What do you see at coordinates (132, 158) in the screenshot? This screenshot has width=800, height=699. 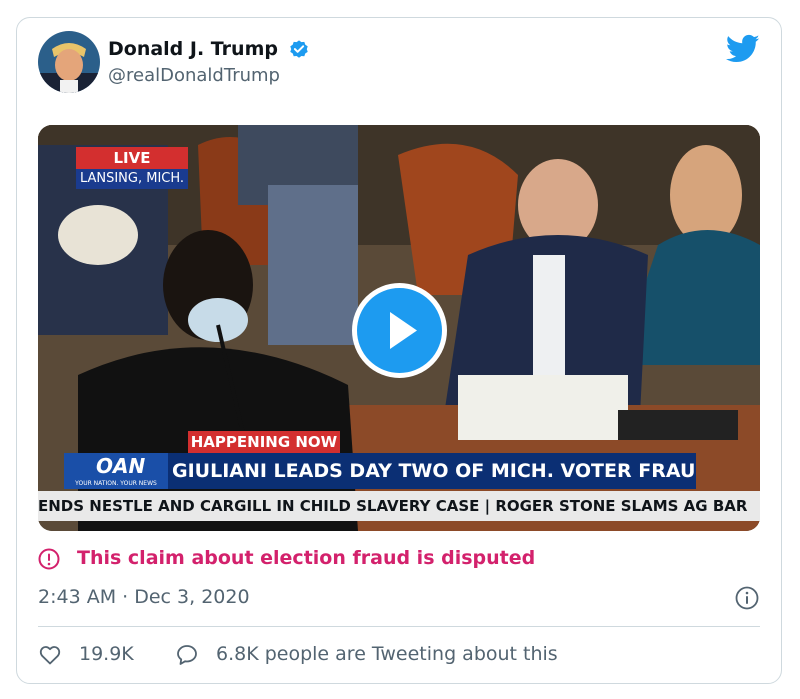 I see `live-badge: LIVE` at bounding box center [132, 158].